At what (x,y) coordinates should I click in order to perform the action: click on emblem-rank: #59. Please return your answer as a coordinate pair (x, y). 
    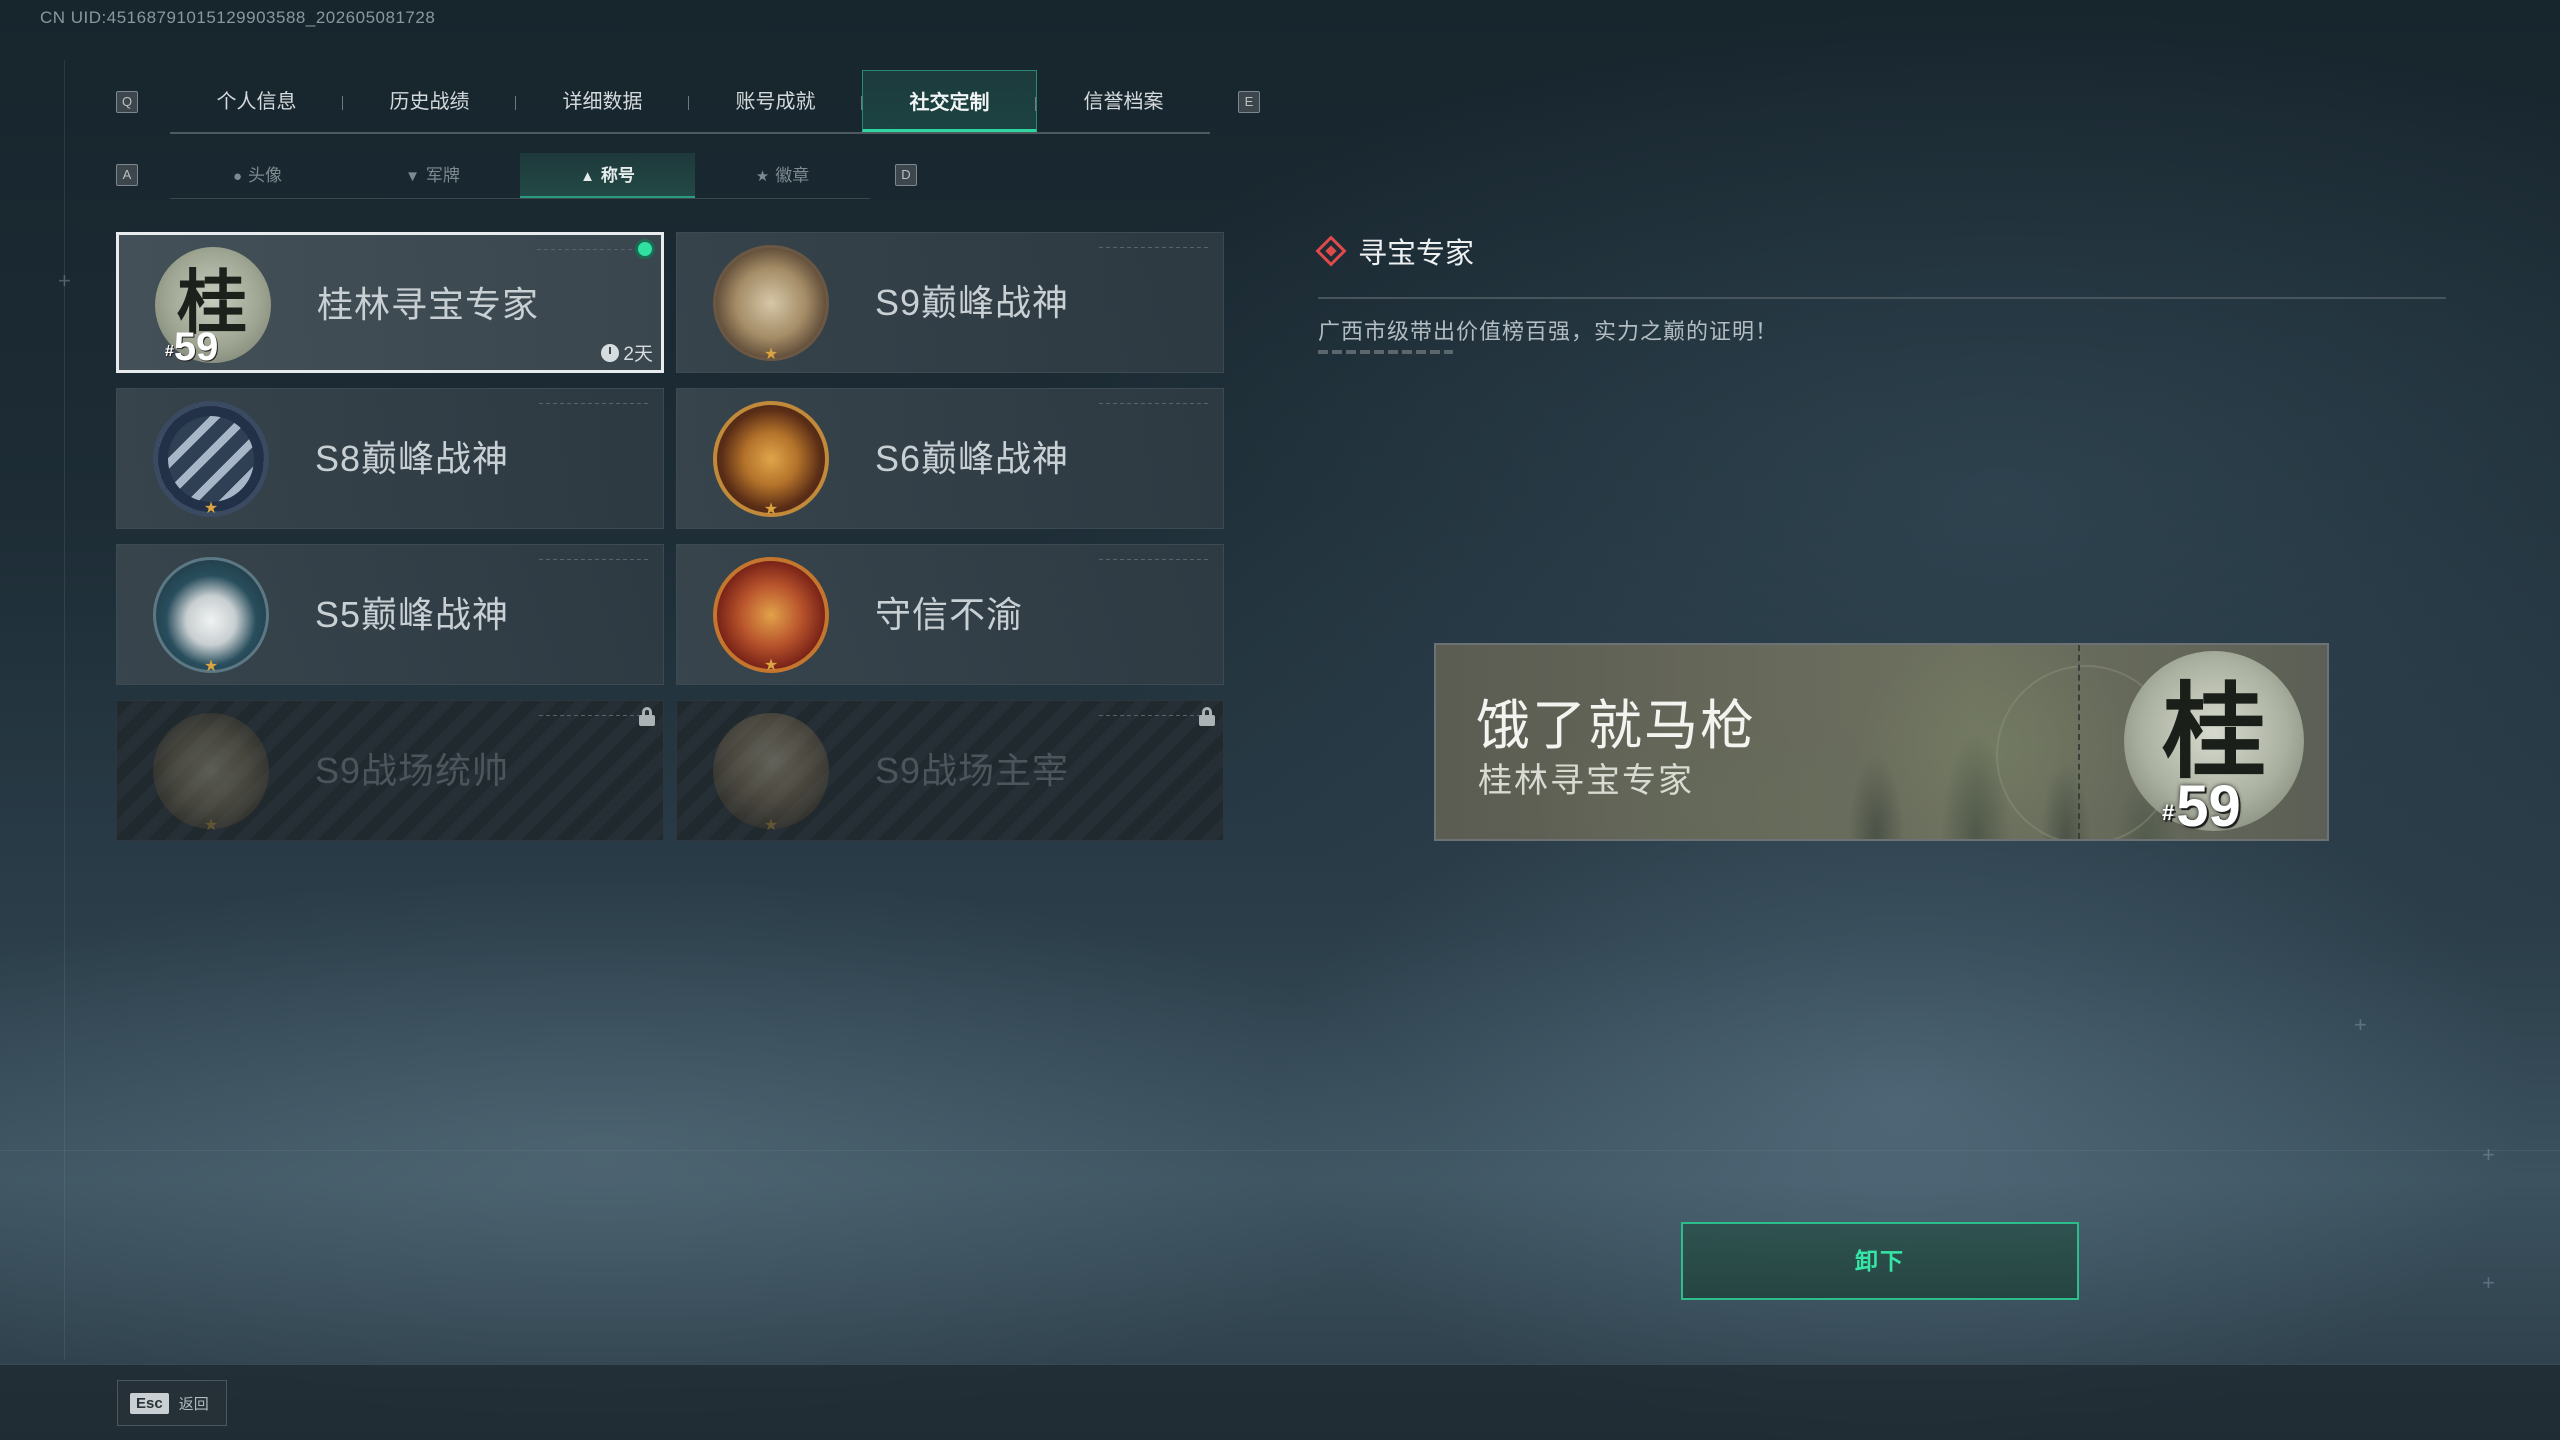
    Looking at the image, I should click on (191, 347).